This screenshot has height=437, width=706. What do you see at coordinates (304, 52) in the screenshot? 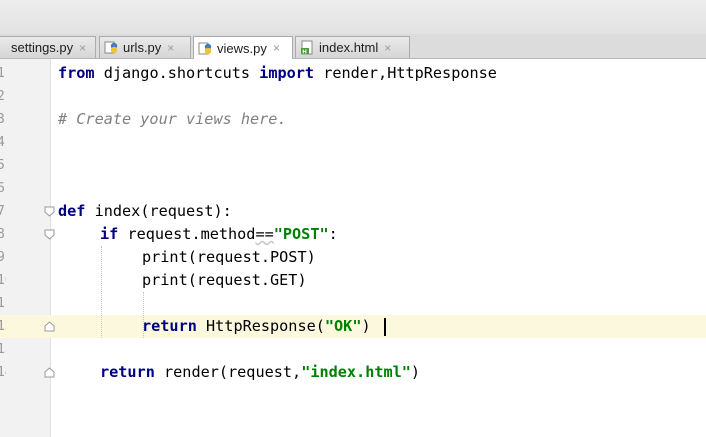
I see `svg-text: H` at bounding box center [304, 52].